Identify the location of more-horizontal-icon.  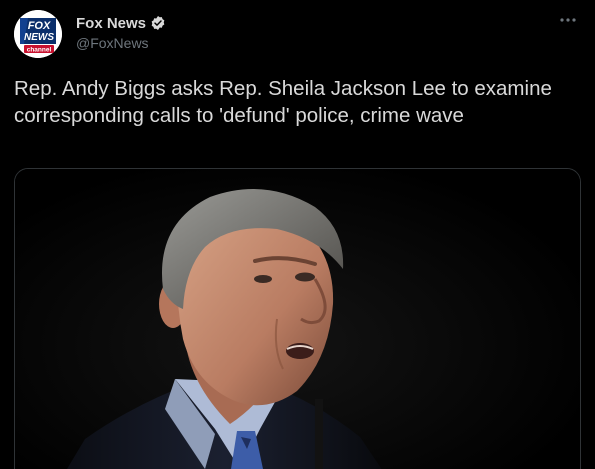
(568, 20).